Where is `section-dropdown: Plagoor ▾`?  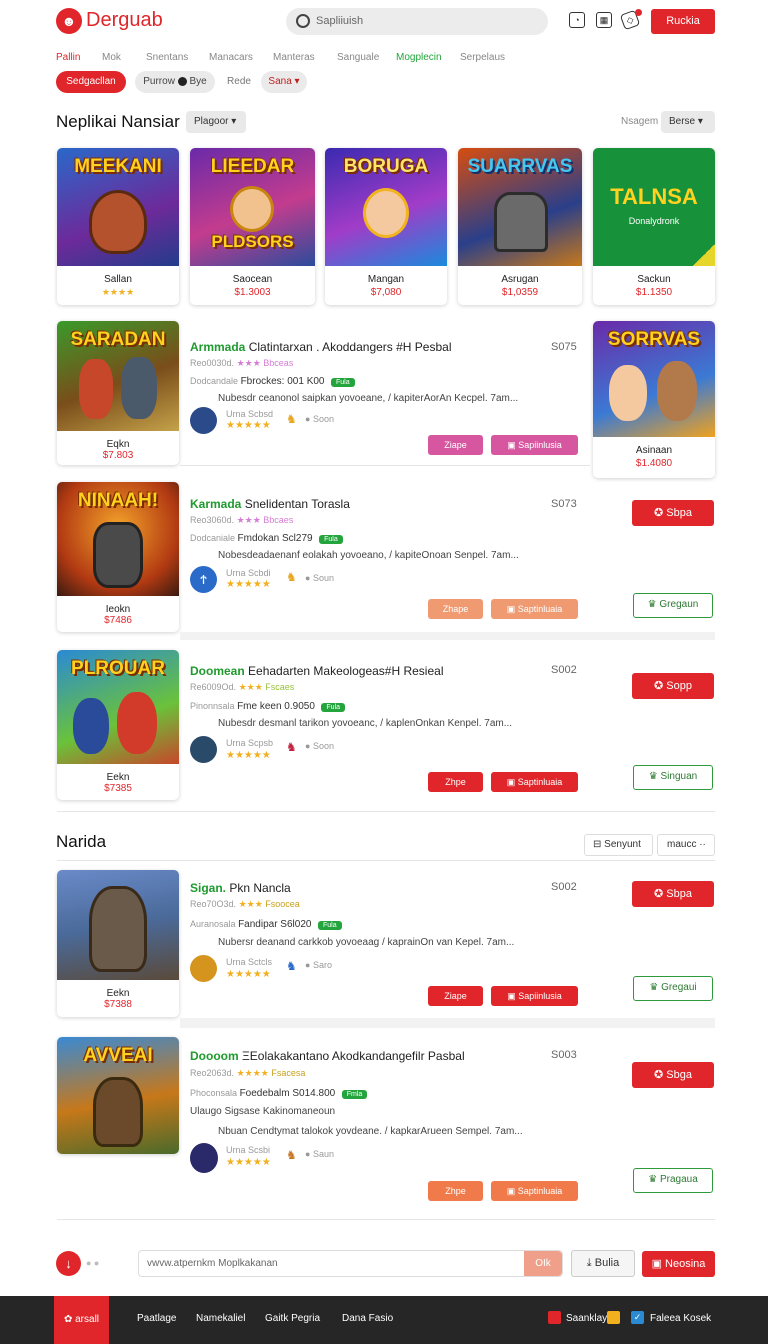
section-dropdown: Plagoor ▾ is located at coordinates (216, 122).